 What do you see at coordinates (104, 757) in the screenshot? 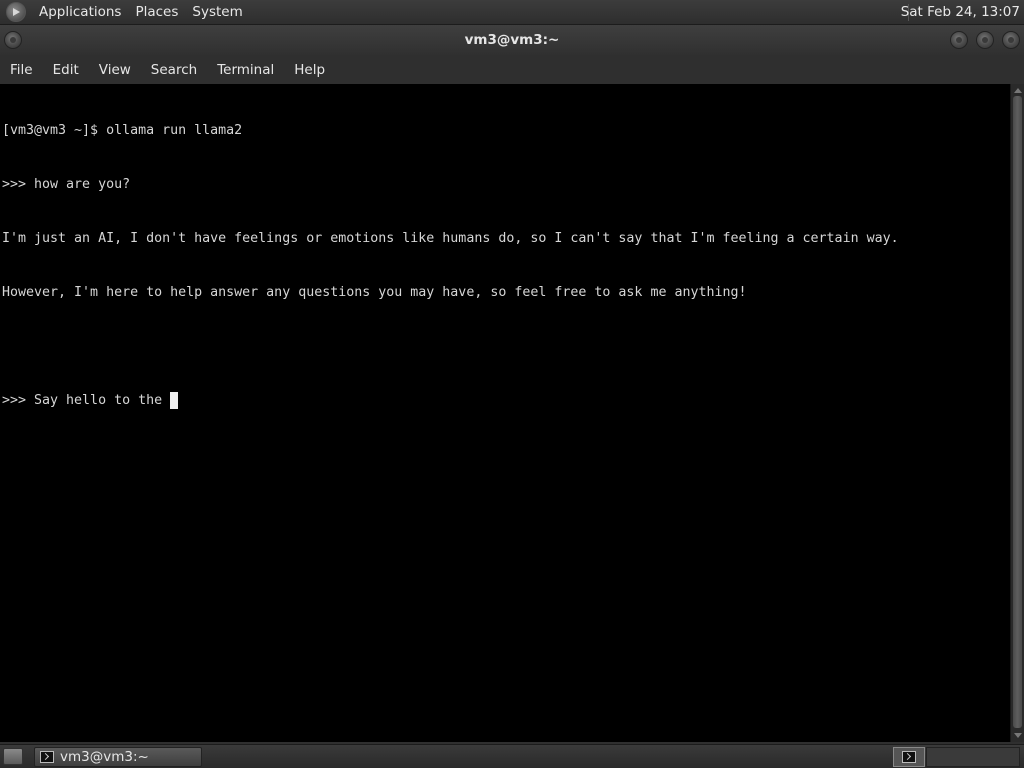
I see `taskbar-task-label: vm3@vm3:~` at bounding box center [104, 757].